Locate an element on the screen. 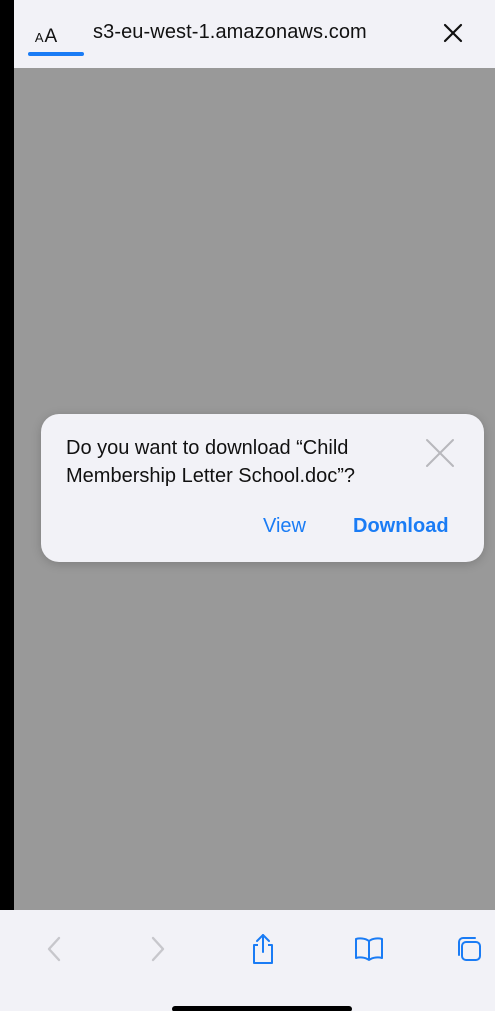  back-chevron-icon is located at coordinates (55, 949).